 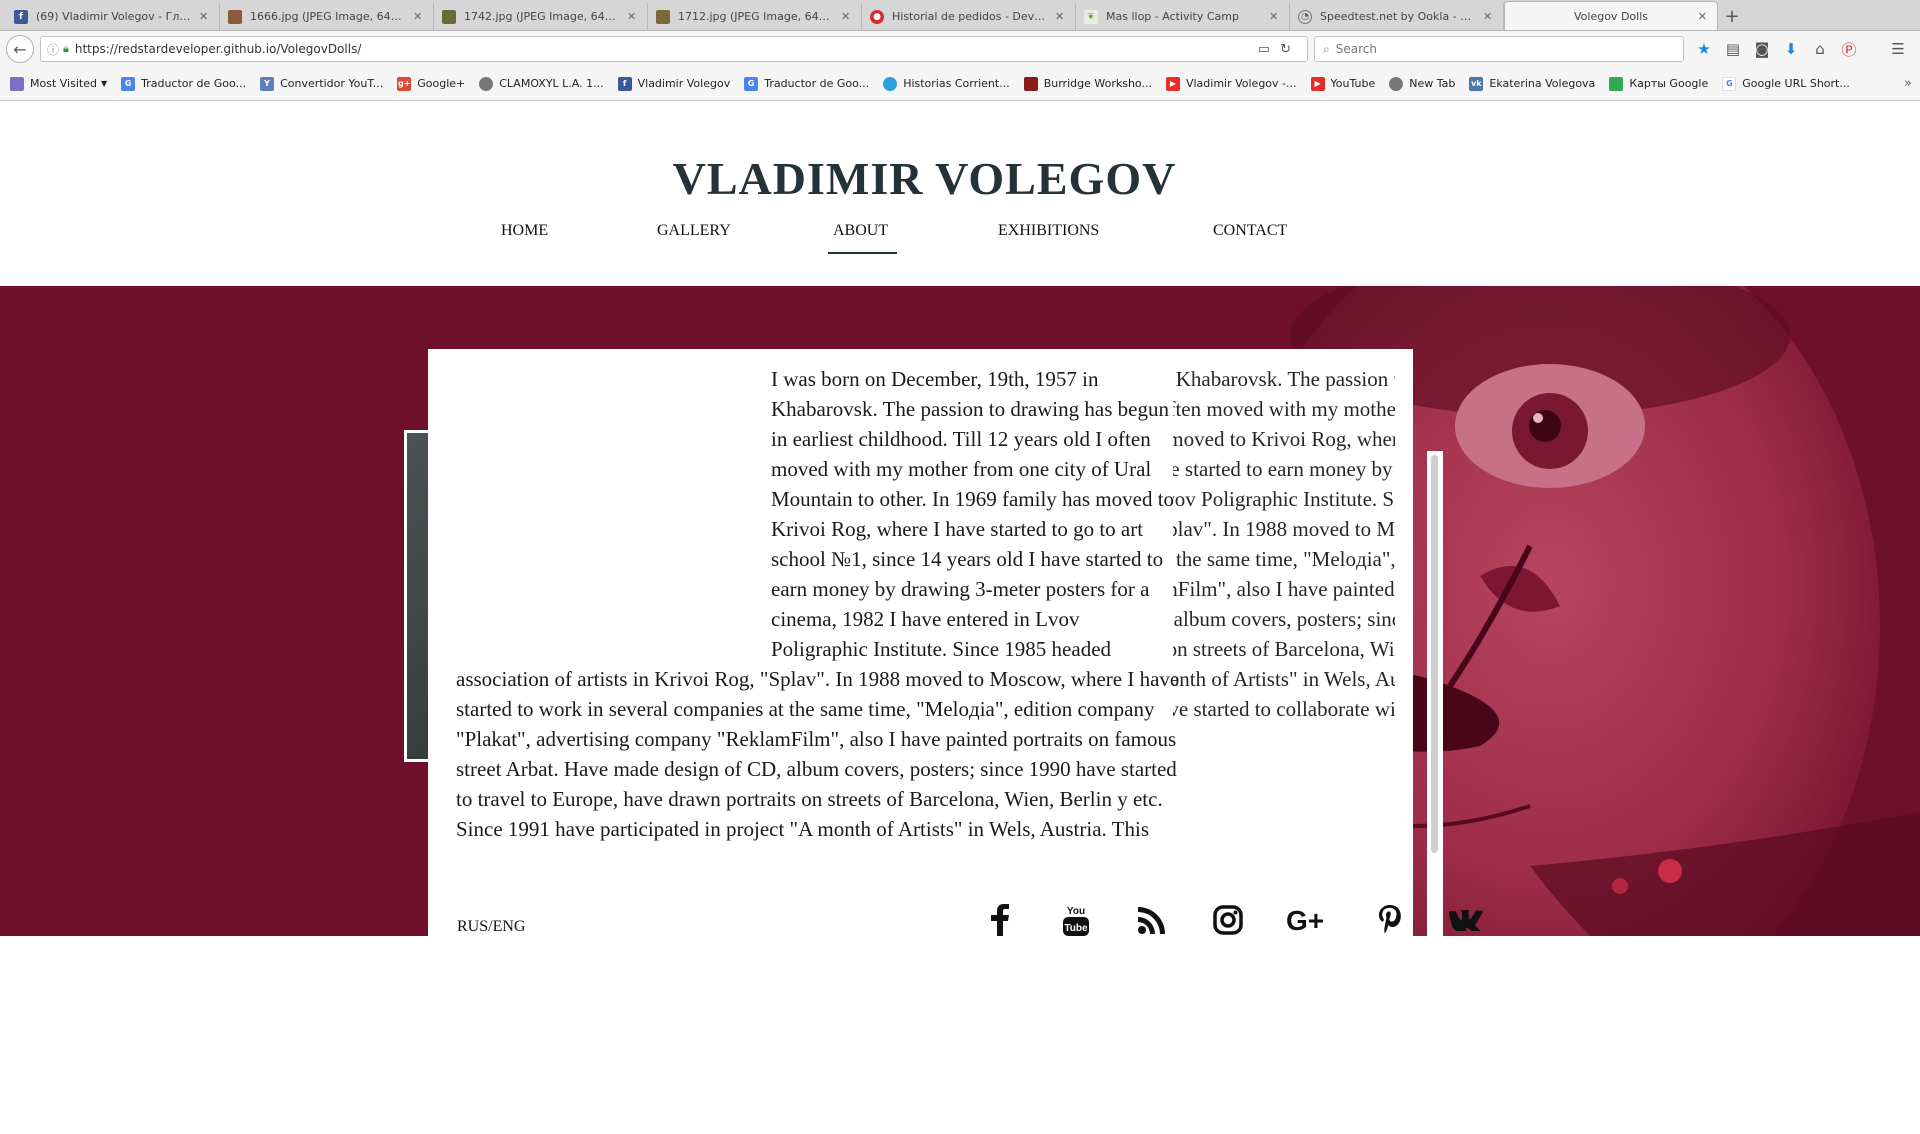 What do you see at coordinates (1729, 83) in the screenshot?
I see `google-icon: G` at bounding box center [1729, 83].